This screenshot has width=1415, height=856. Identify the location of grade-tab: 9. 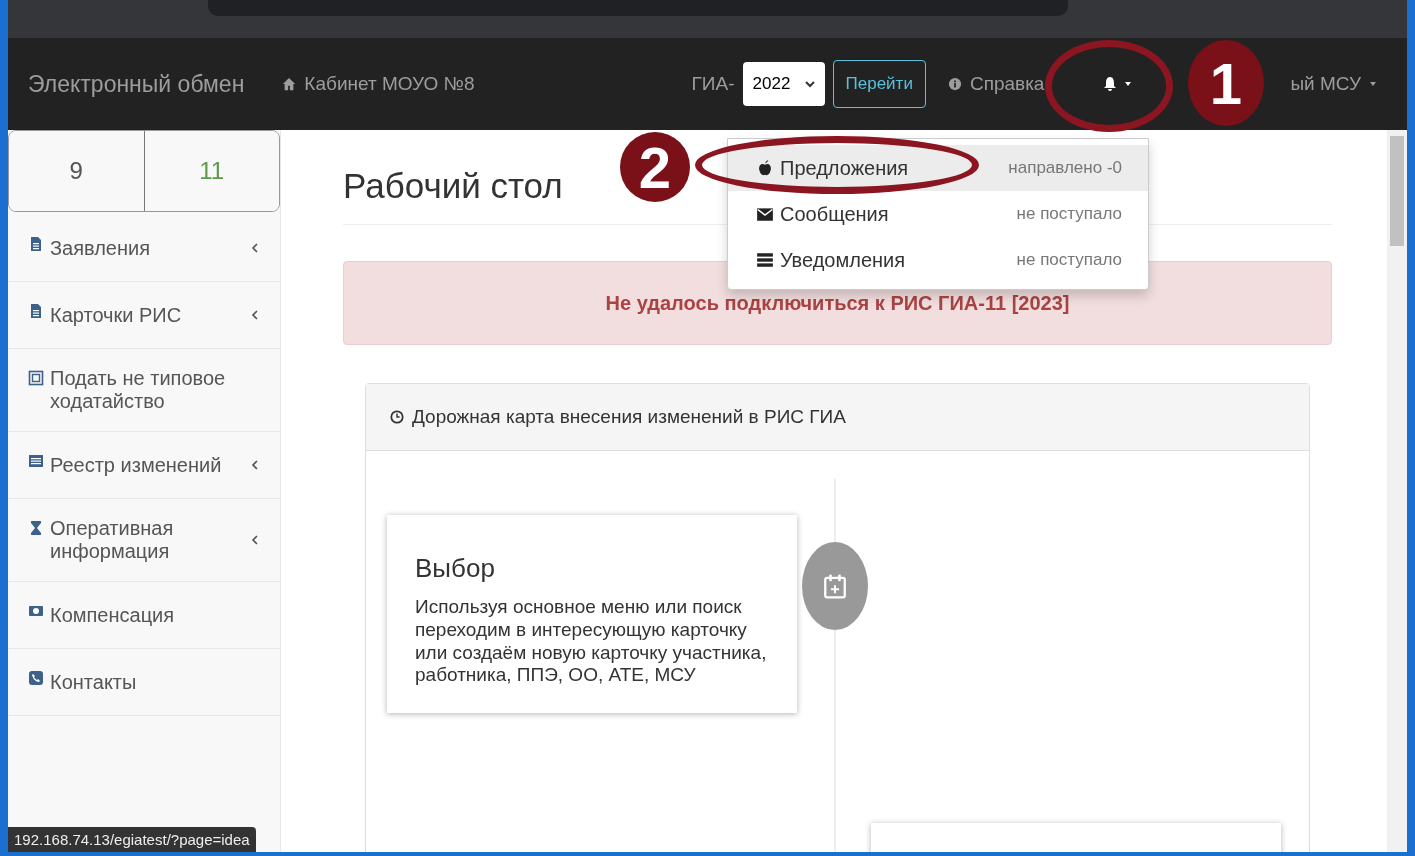
(77, 171).